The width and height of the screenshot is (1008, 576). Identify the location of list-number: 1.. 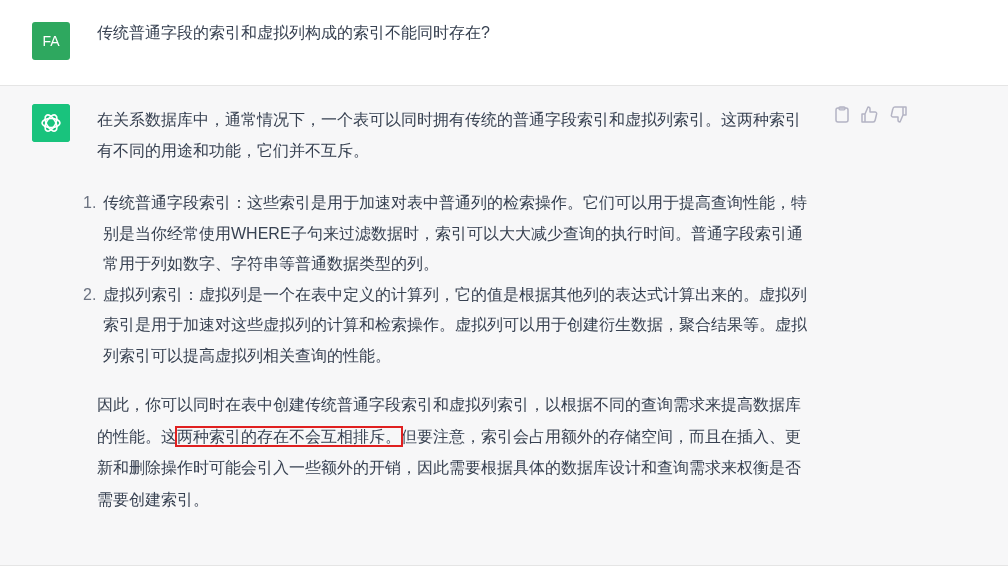
(90, 203).